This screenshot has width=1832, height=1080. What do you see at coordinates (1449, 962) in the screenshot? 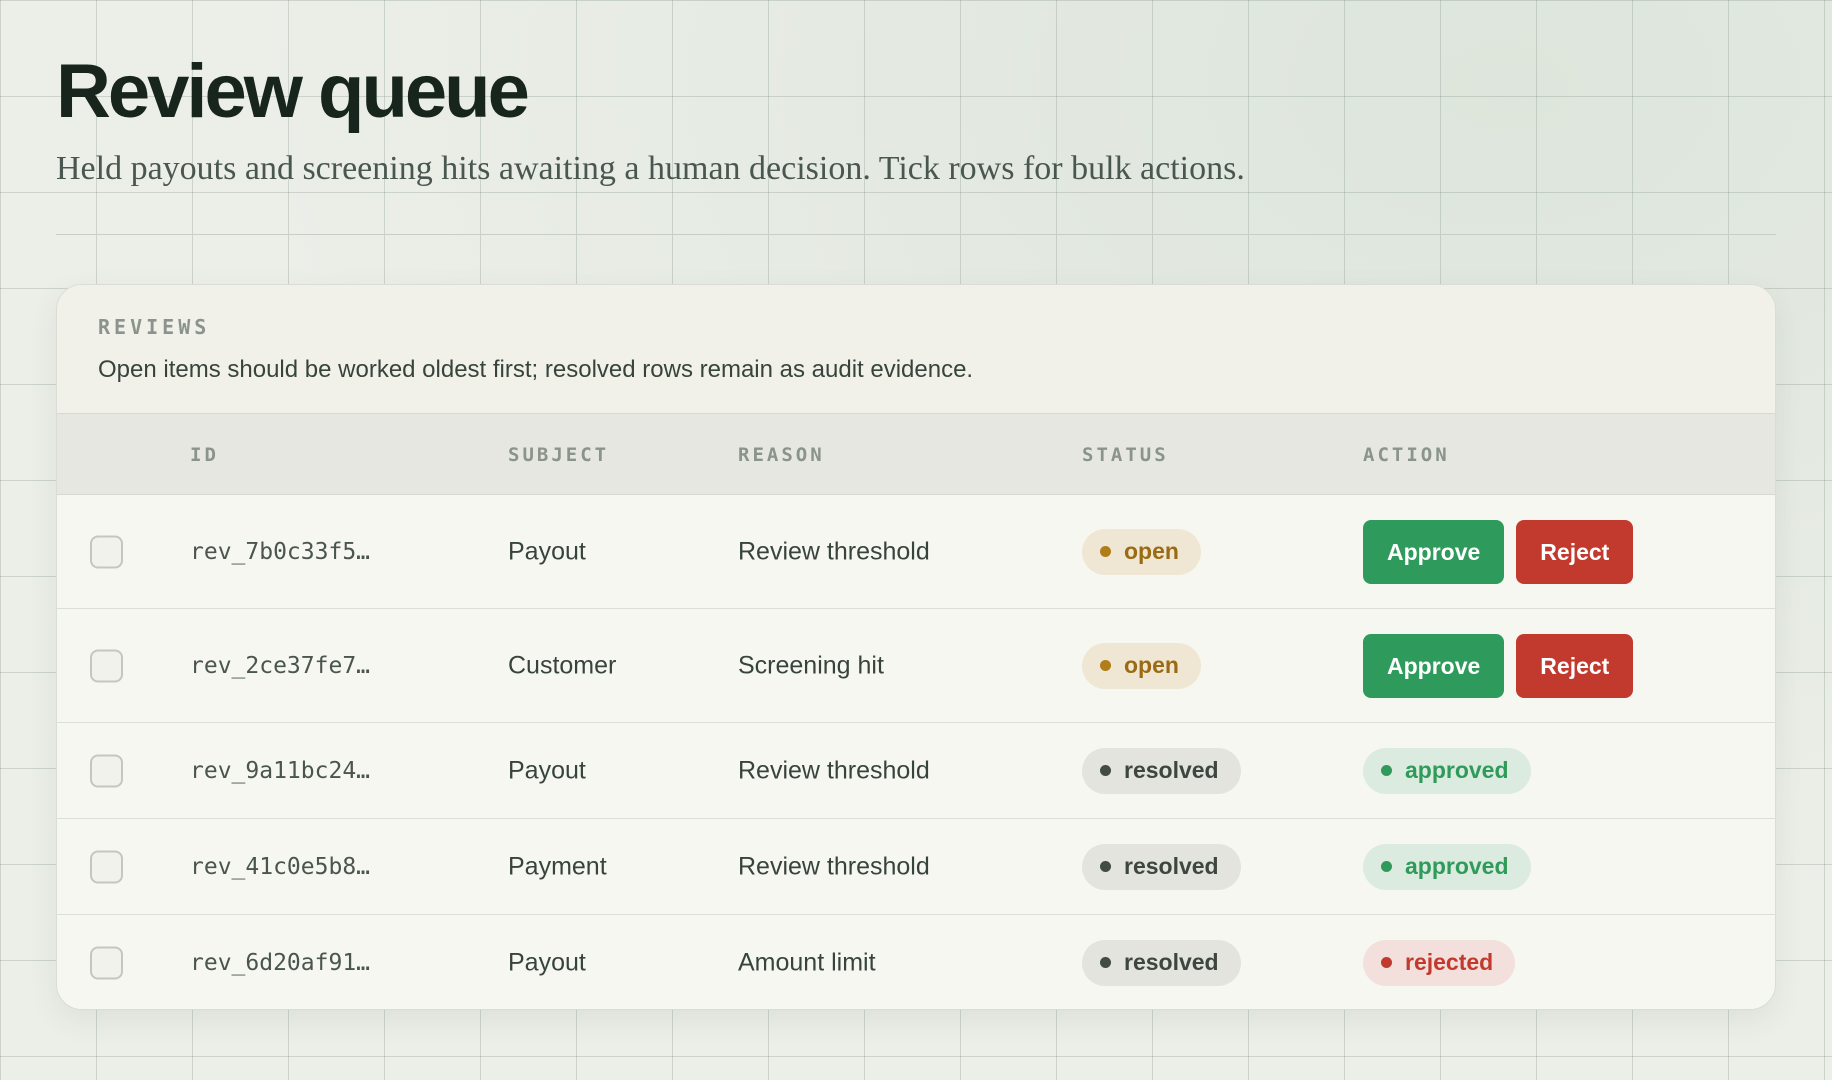
I see `outcome-label: rejected` at bounding box center [1449, 962].